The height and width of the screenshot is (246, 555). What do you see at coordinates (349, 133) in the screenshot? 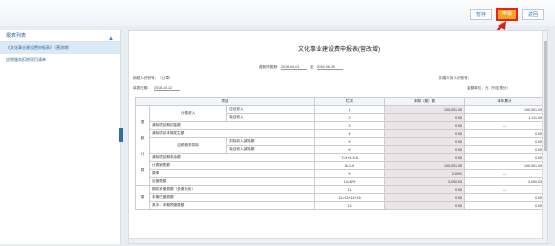
I see `row-line: 4` at bounding box center [349, 133].